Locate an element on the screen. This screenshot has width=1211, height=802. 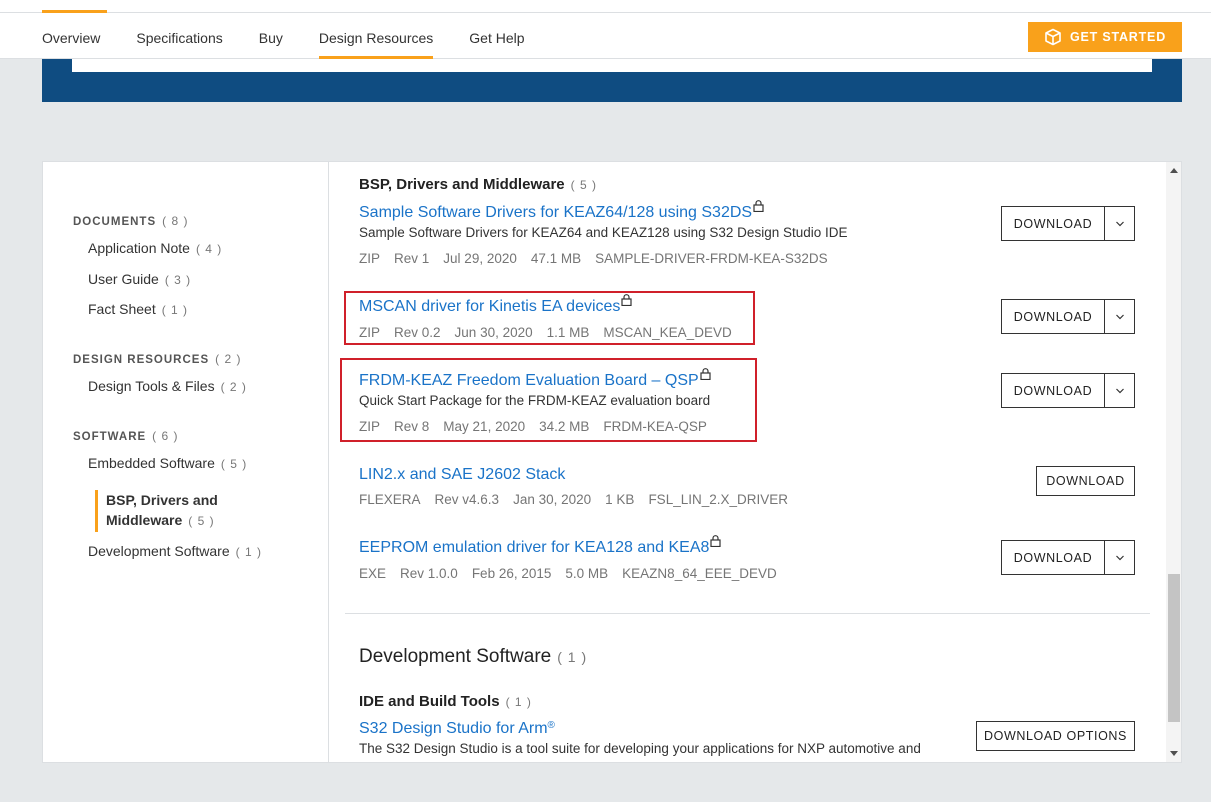
download-options-button: DOWNLOAD OPTIONS is located at coordinates (1055, 736).